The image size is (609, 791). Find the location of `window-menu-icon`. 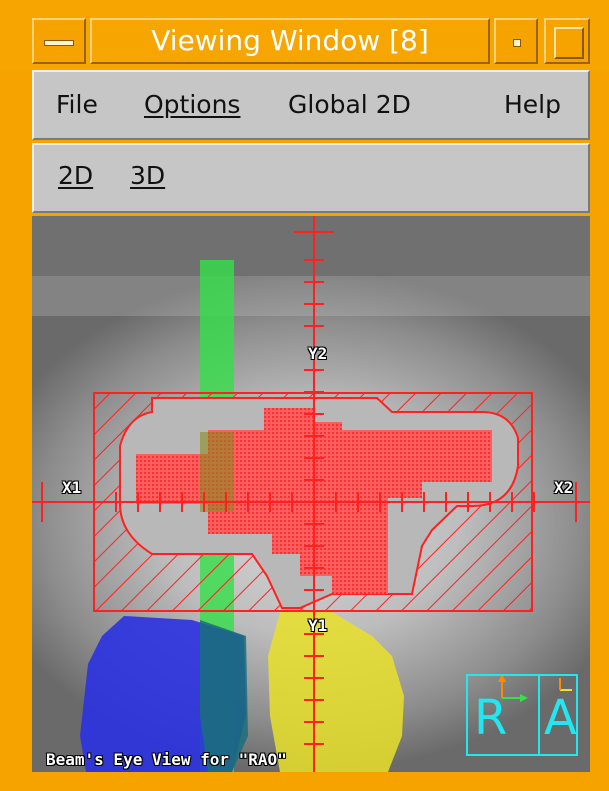

window-menu-icon is located at coordinates (59, 41).